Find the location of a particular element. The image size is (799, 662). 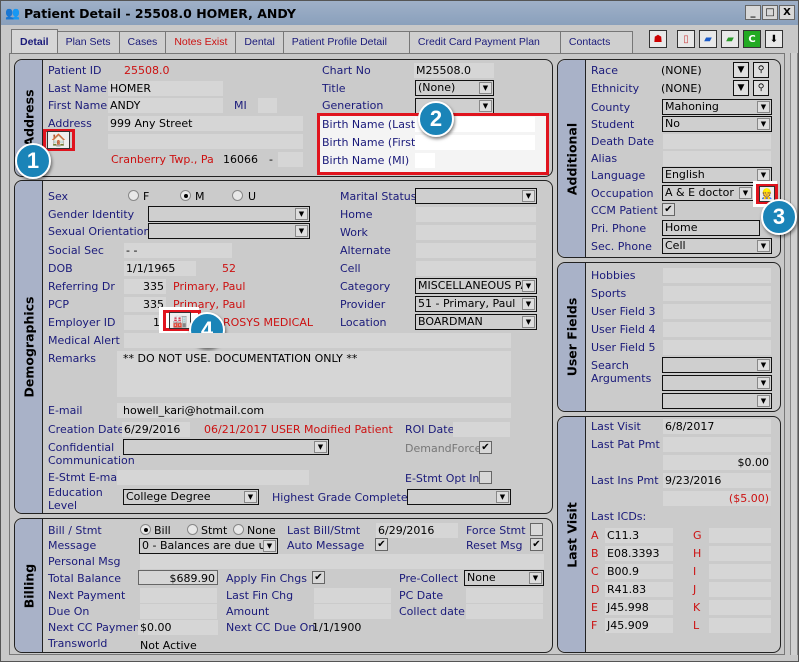

search-argument-2-select: ▼ is located at coordinates (717, 383).